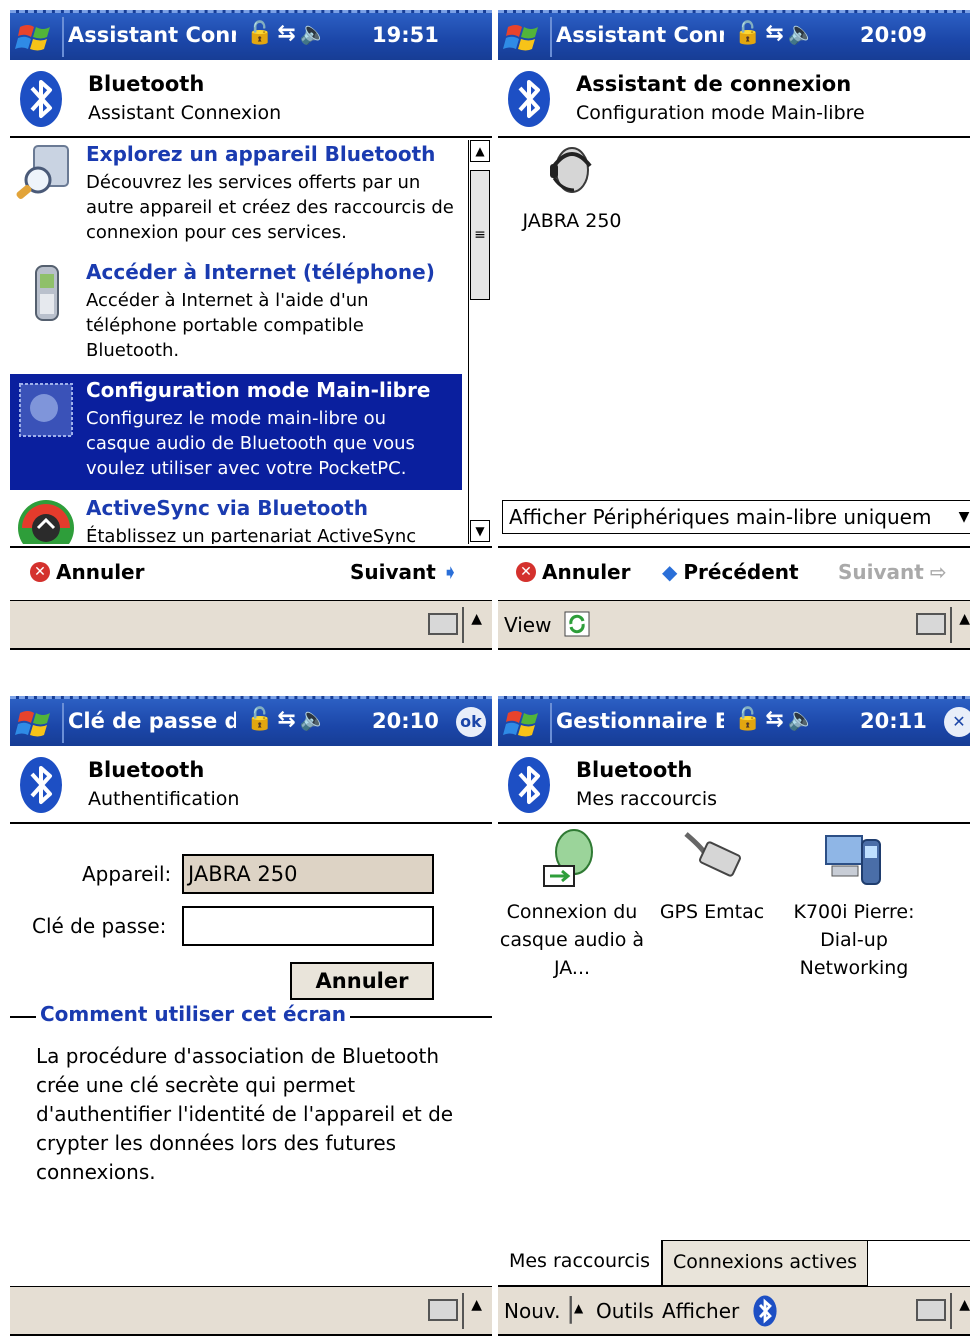 This screenshot has width=970, height=1338. What do you see at coordinates (251, 625) in the screenshot?
I see `menu-bar: ▲` at bounding box center [251, 625].